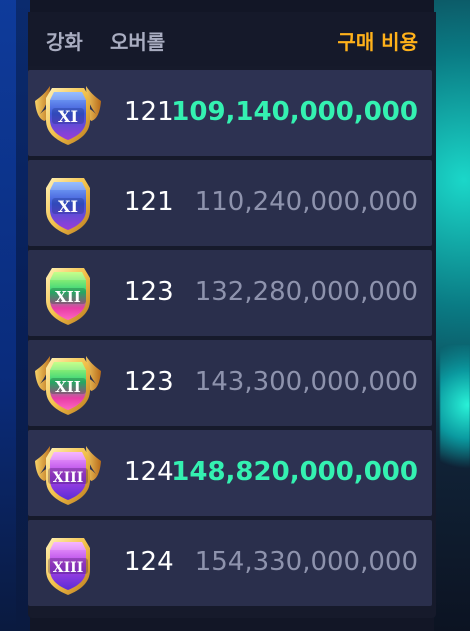 The image size is (470, 631). What do you see at coordinates (306, 202) in the screenshot?
I see `cost-value: 110,240,000,000` at bounding box center [306, 202].